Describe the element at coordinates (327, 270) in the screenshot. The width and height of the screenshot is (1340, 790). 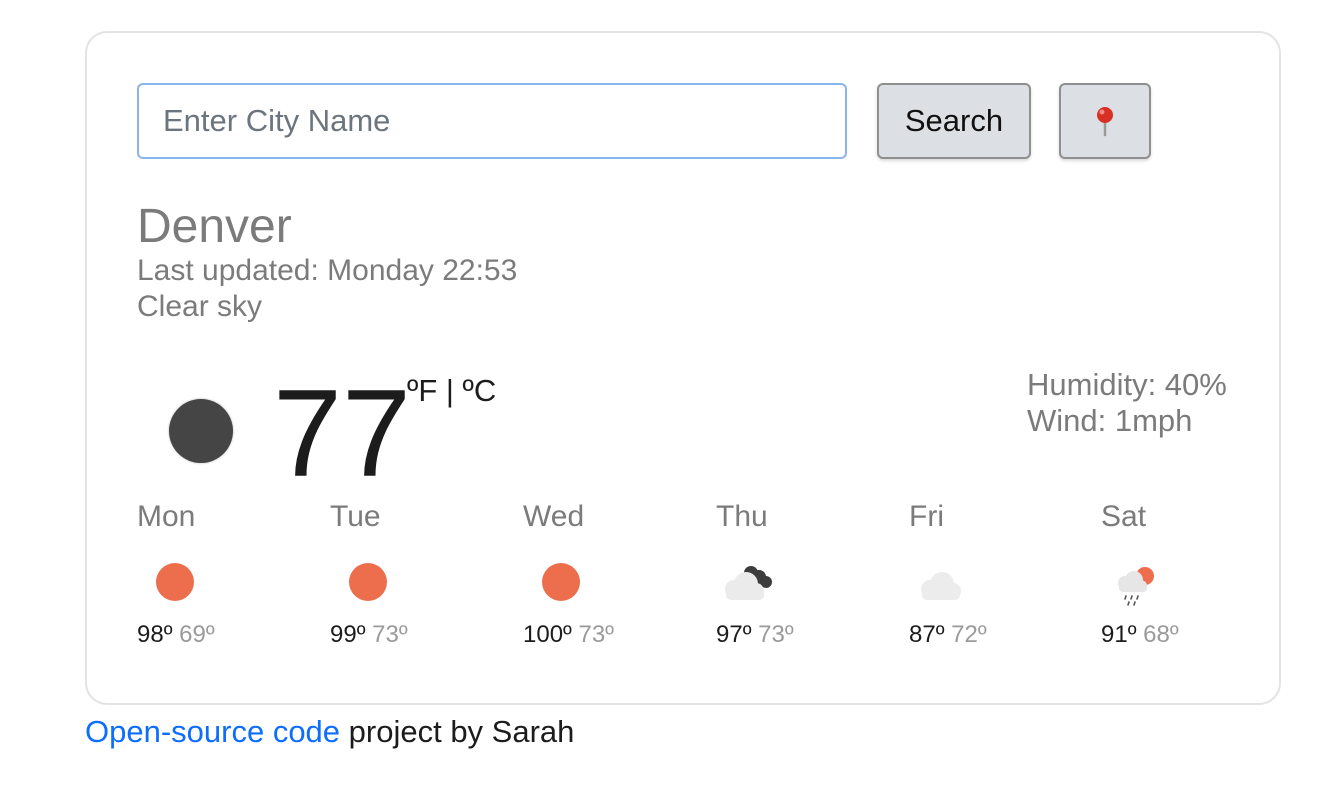
I see `last-updated-text: Last updated: Monday 22:53` at that location.